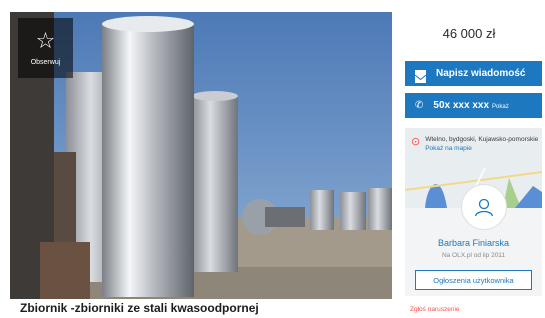 The image size is (545, 318). I want to click on price: 46 000 zł, so click(469, 33).